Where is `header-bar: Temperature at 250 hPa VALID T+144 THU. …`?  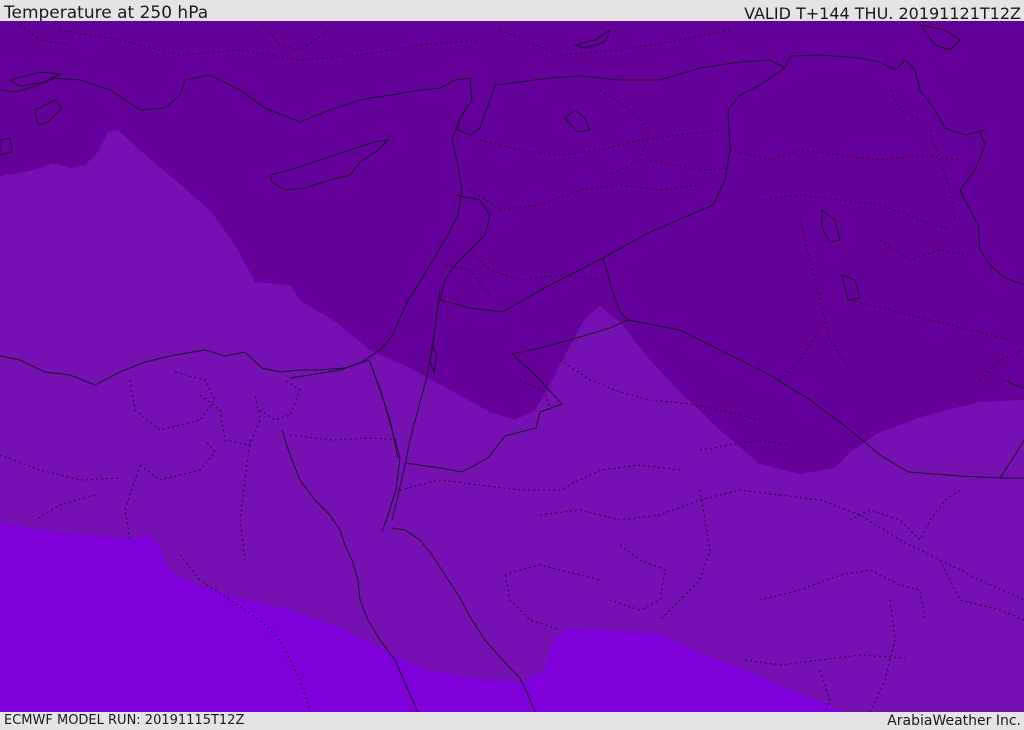
header-bar: Temperature at 250 hPa VALID T+144 THU. … is located at coordinates (512, 11).